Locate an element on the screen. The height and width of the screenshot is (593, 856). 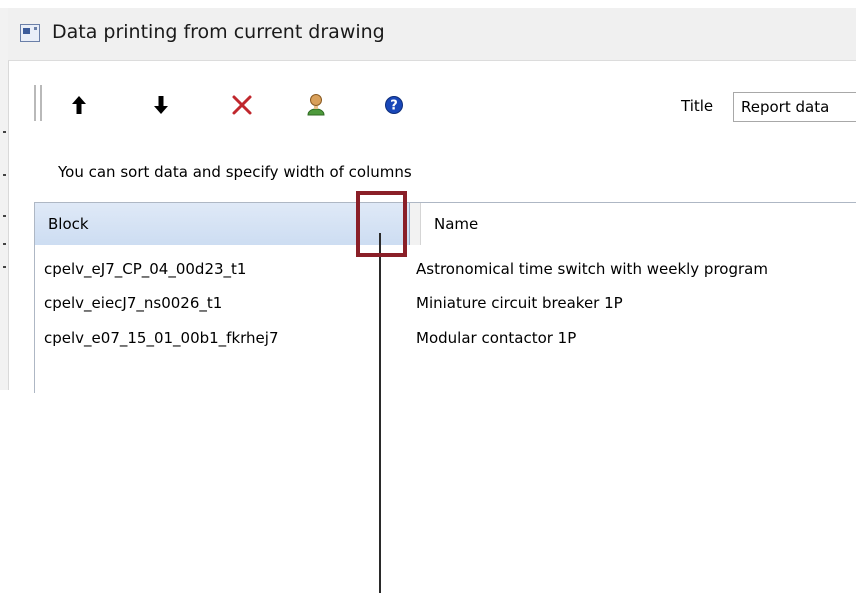
move-up-button is located at coordinates (79, 105).